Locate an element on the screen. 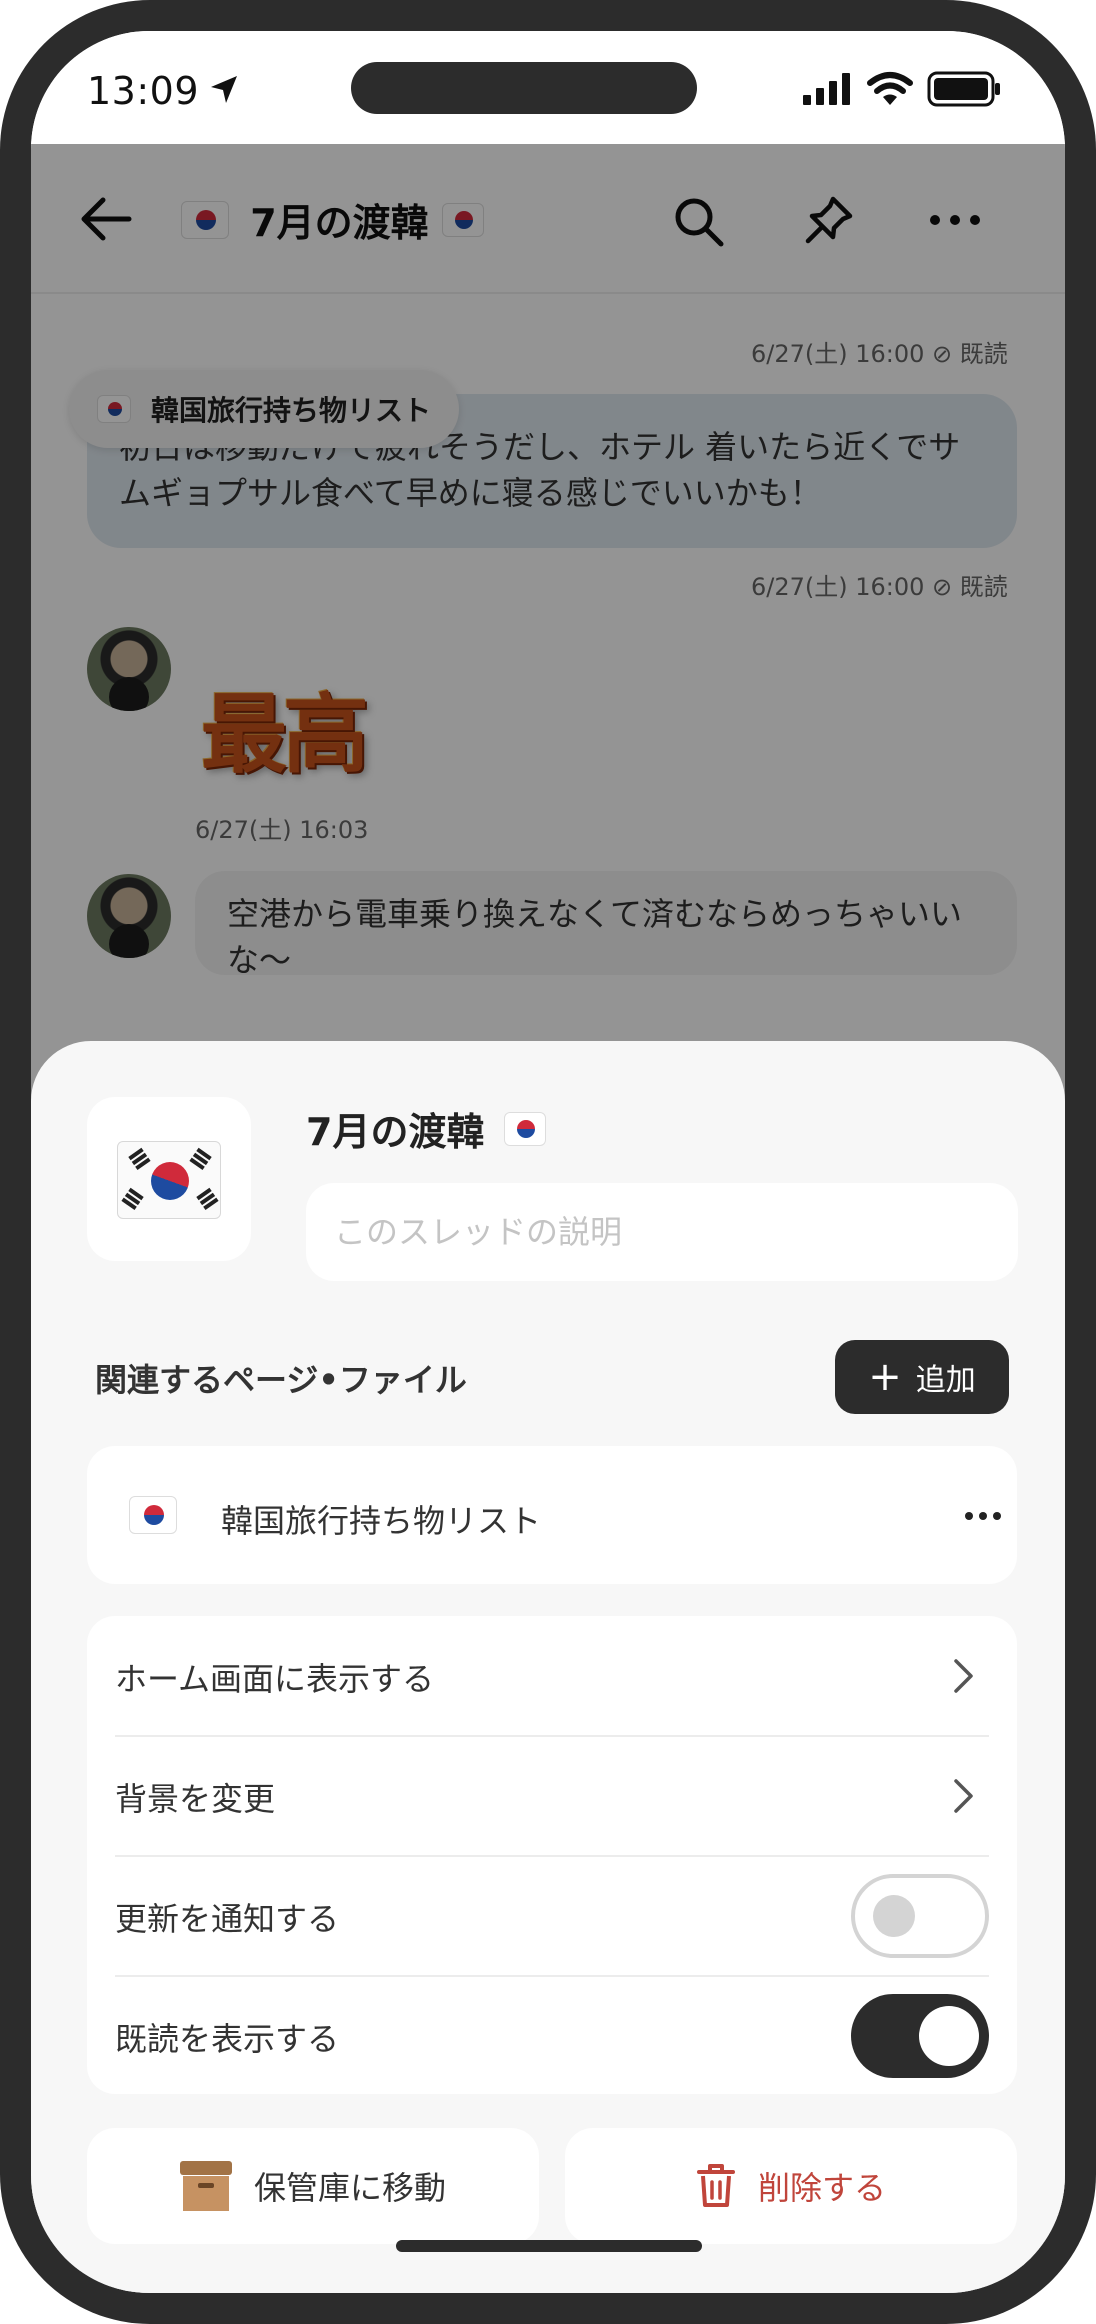  setting-label: 背景を変更 is located at coordinates (195, 1799).